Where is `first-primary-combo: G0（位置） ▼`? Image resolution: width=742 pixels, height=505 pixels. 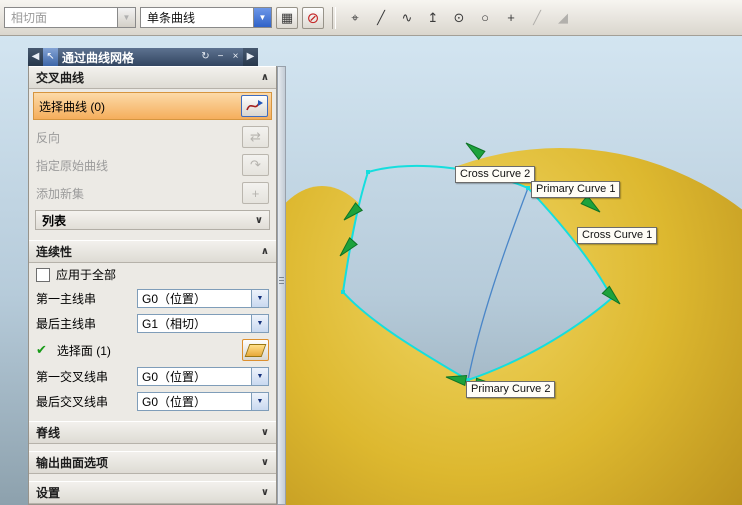
first-primary-combo: G0（位置） ▼ is located at coordinates (203, 298).